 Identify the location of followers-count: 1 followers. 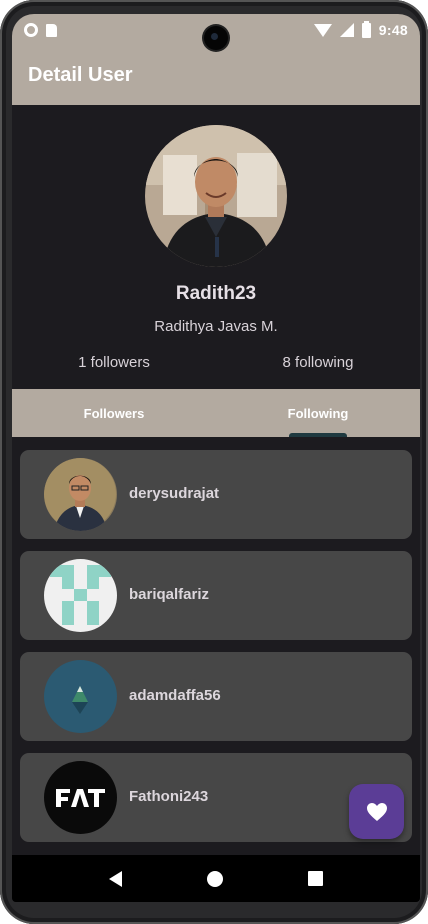
(114, 362).